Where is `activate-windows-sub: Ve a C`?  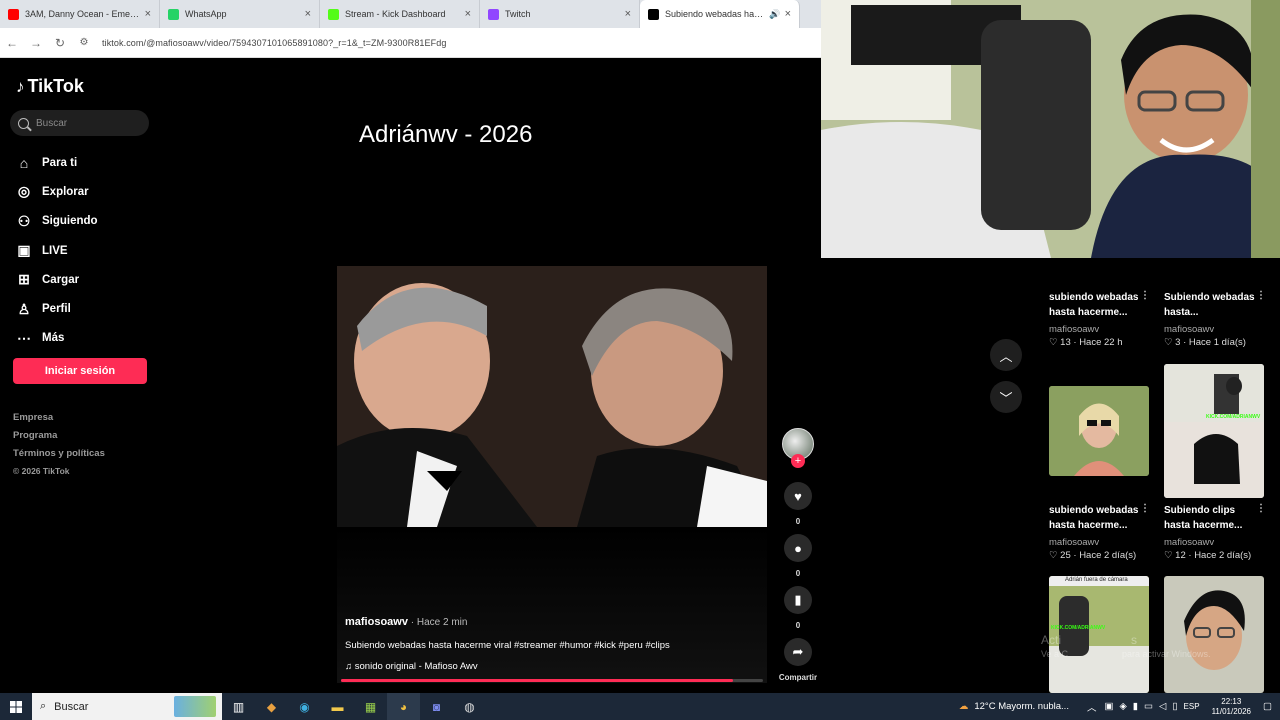 activate-windows-sub: Ve a C is located at coordinates (1055, 654).